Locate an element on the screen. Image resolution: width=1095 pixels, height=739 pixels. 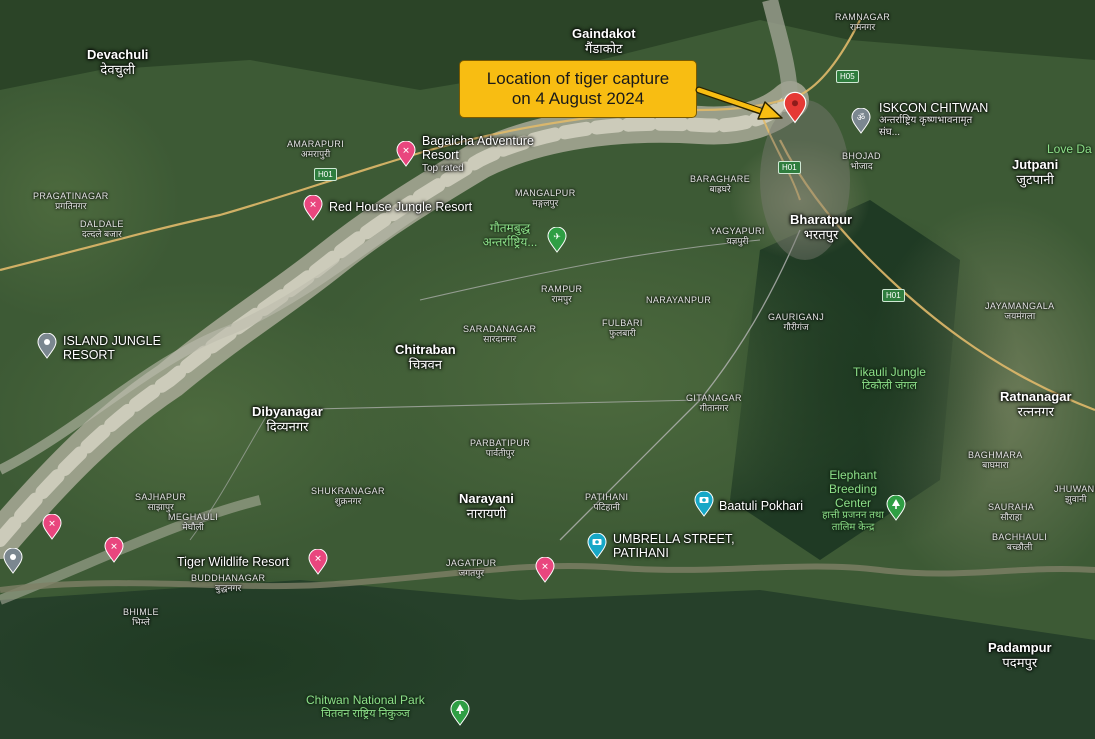
locality-label: AMARAPURI अमरापुरी is located at coordinates (316, 149).